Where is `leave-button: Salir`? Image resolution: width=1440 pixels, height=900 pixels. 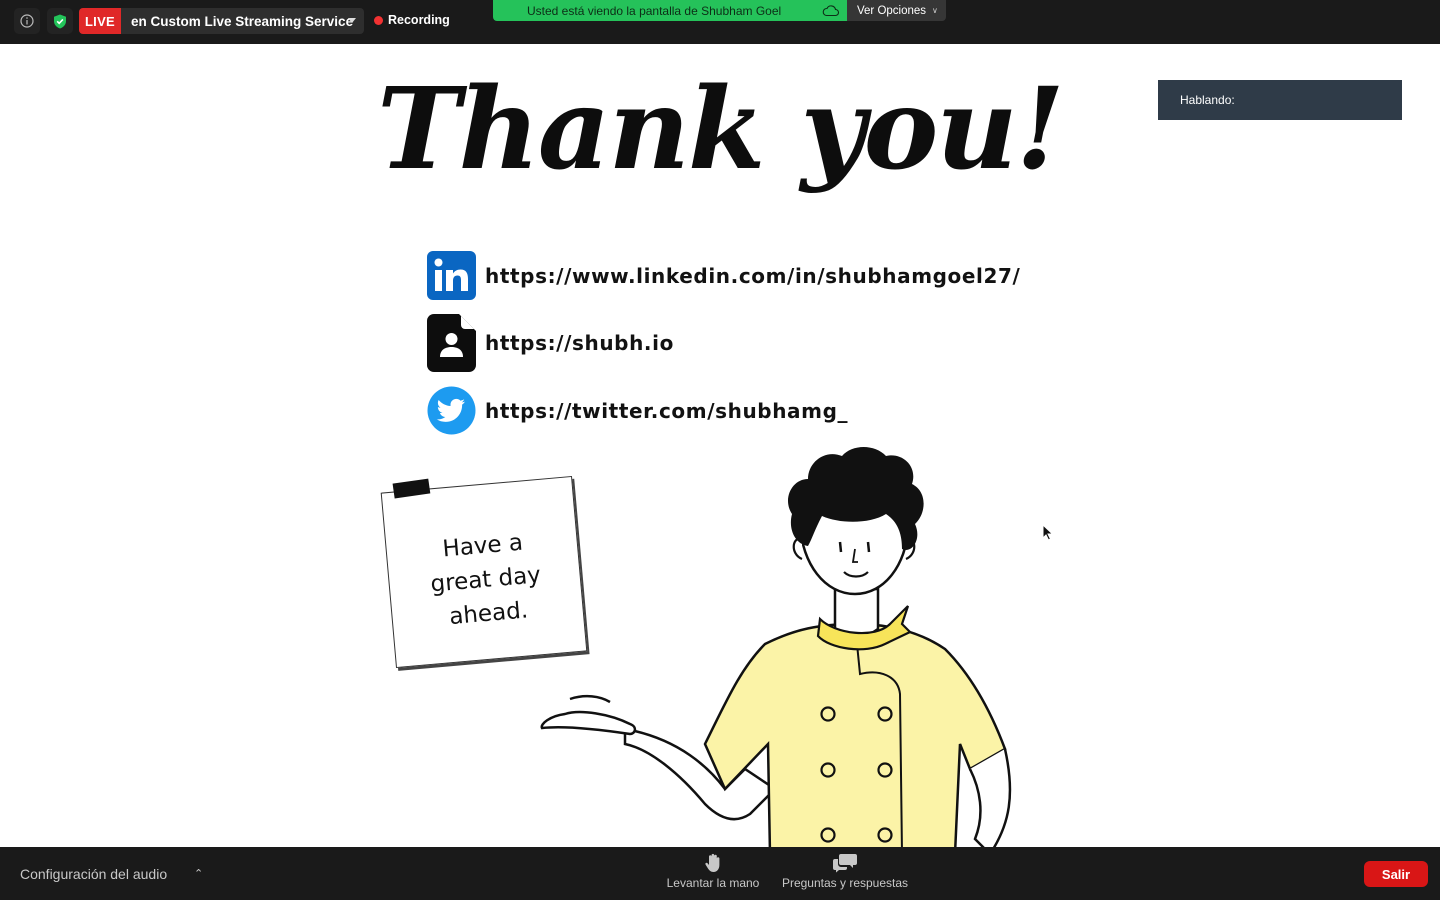
leave-button: Salir is located at coordinates (1396, 874).